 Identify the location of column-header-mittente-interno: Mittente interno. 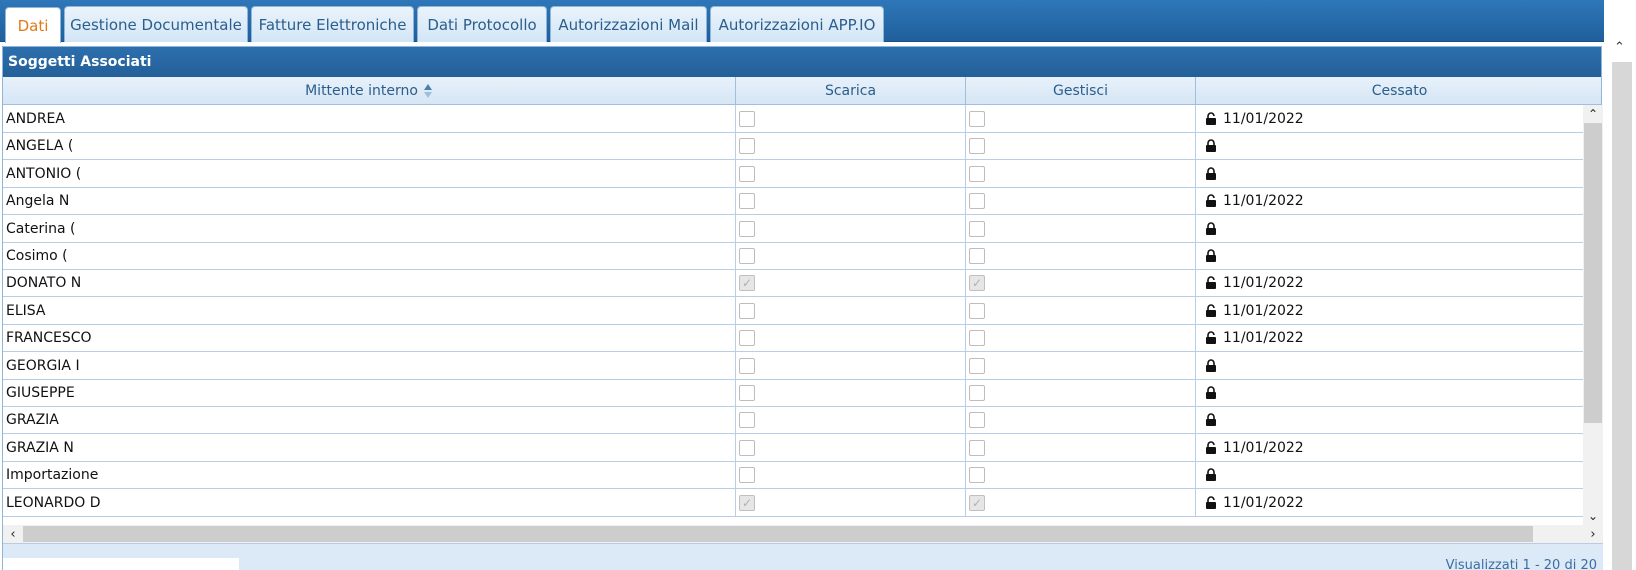
(369, 91).